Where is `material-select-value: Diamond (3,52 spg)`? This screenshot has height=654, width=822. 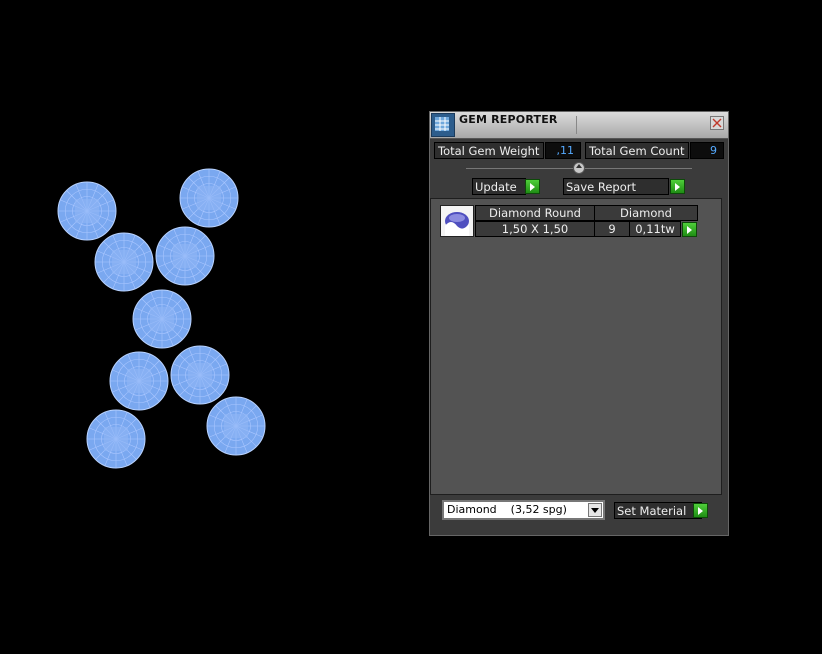
material-select-value: Diamond (3,52 spg) is located at coordinates (507, 509).